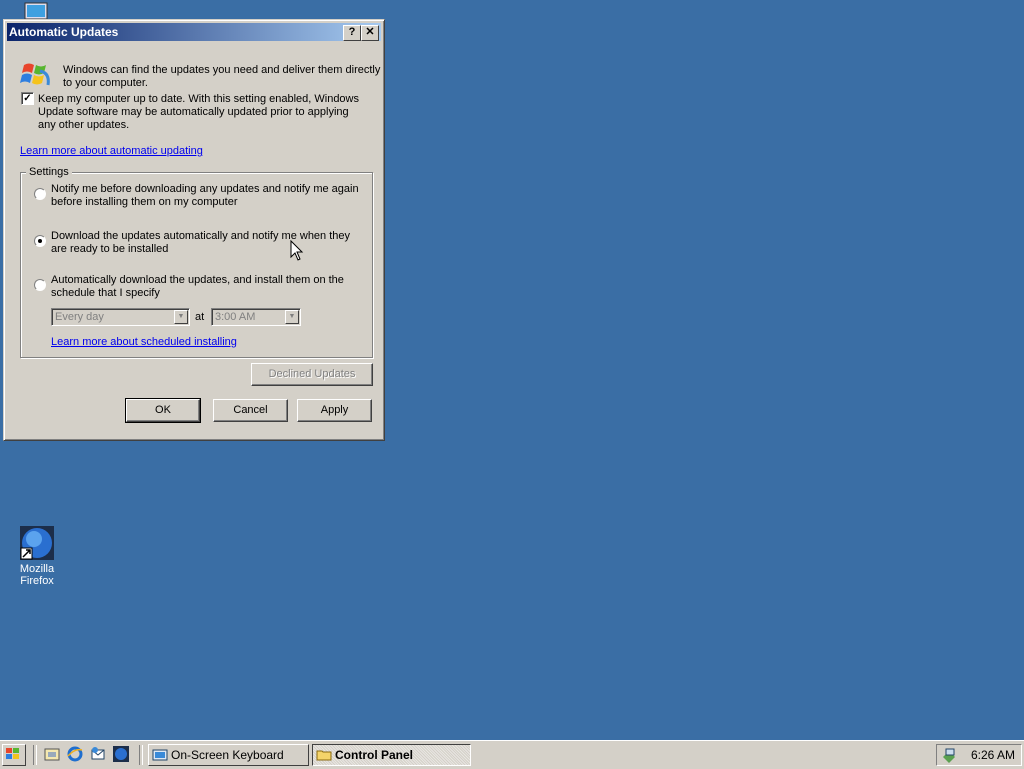 The height and width of the screenshot is (769, 1024). What do you see at coordinates (949, 755) in the screenshot?
I see `network-tray-icon` at bounding box center [949, 755].